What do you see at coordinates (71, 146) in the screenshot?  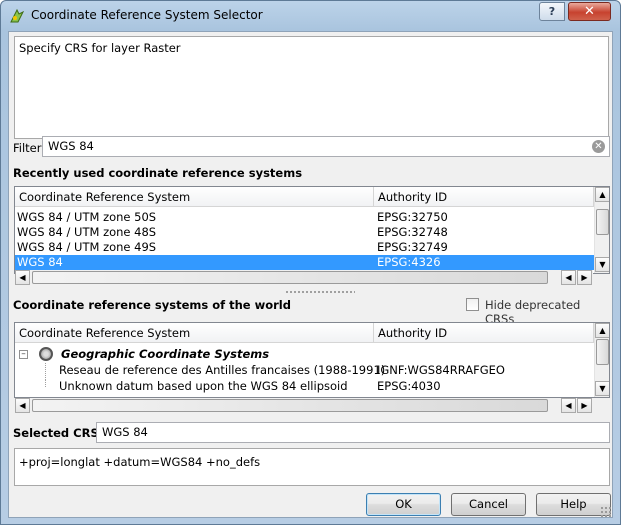 I see `filter-value: WGS 84` at bounding box center [71, 146].